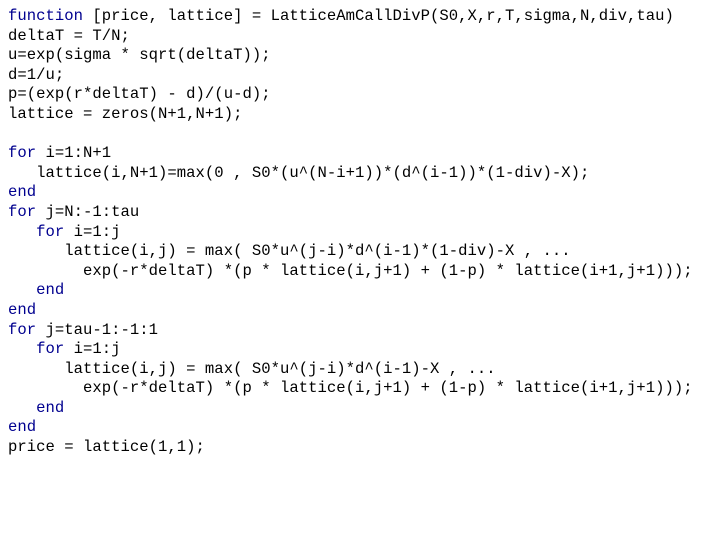  Describe the element at coordinates (139, 55) in the screenshot. I see `code-text: u=exp(sigma * sqrt(deltaT));` at that location.